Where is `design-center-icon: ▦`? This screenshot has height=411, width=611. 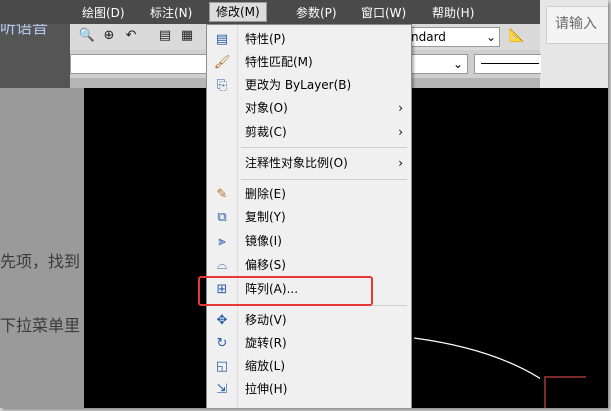
design-center-icon: ▦ is located at coordinates (187, 36).